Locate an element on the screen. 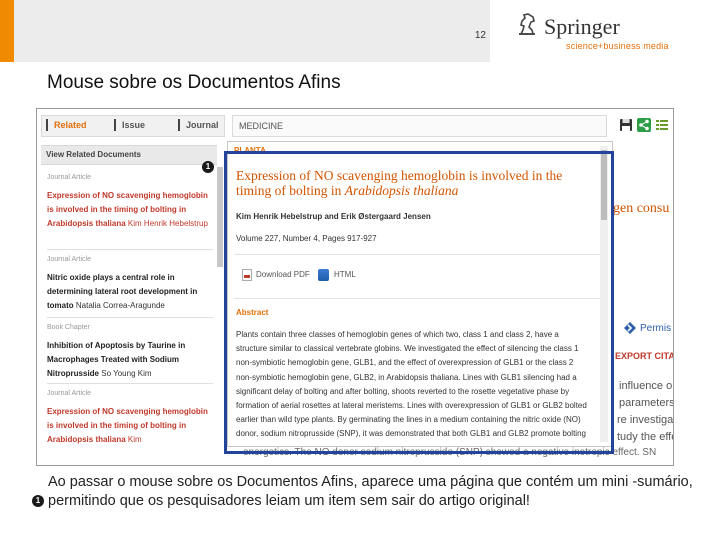 The height and width of the screenshot is (540, 720). chess-knight-icon is located at coordinates (527, 24).